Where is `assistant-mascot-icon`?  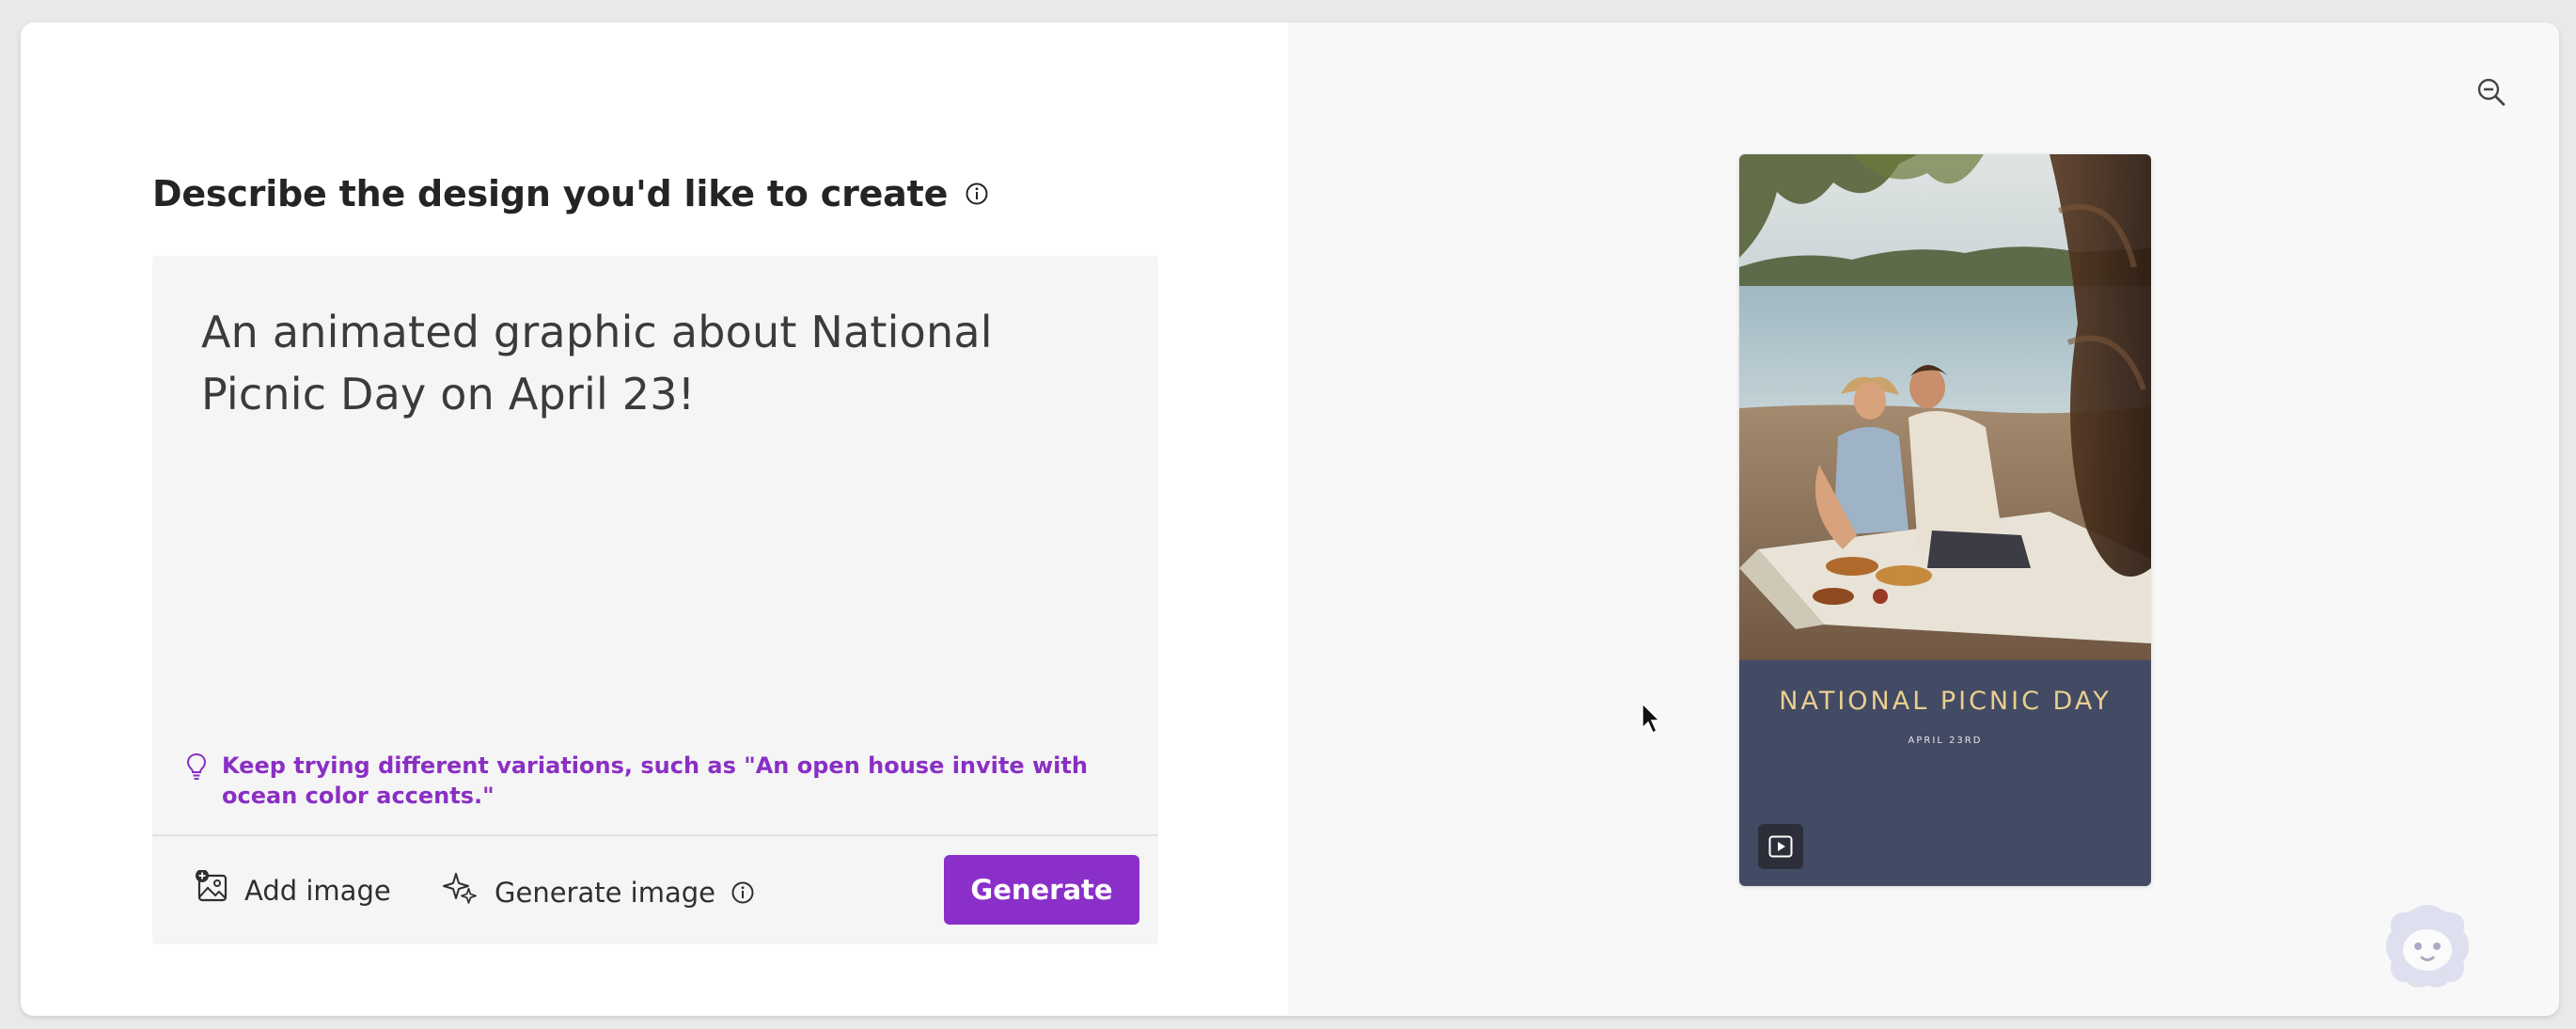 assistant-mascot-icon is located at coordinates (2427, 945).